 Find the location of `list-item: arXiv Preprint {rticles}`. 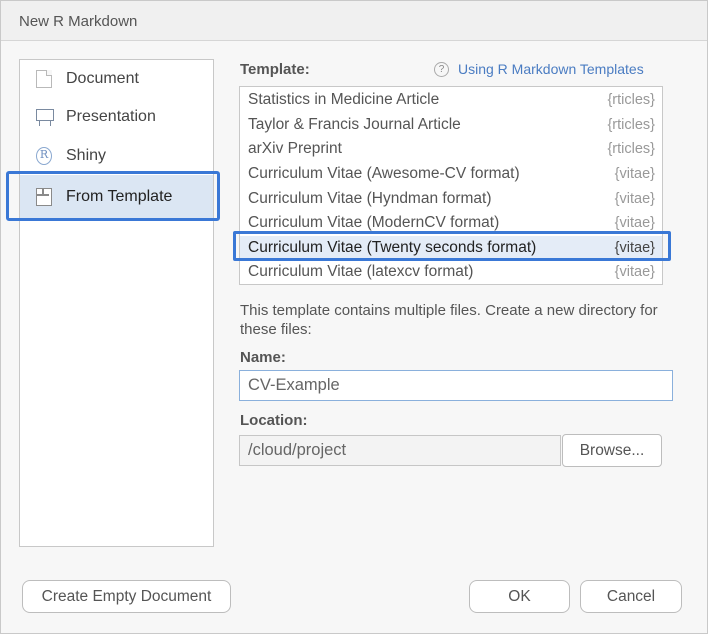

list-item: arXiv Preprint {rticles} is located at coordinates (451, 149).